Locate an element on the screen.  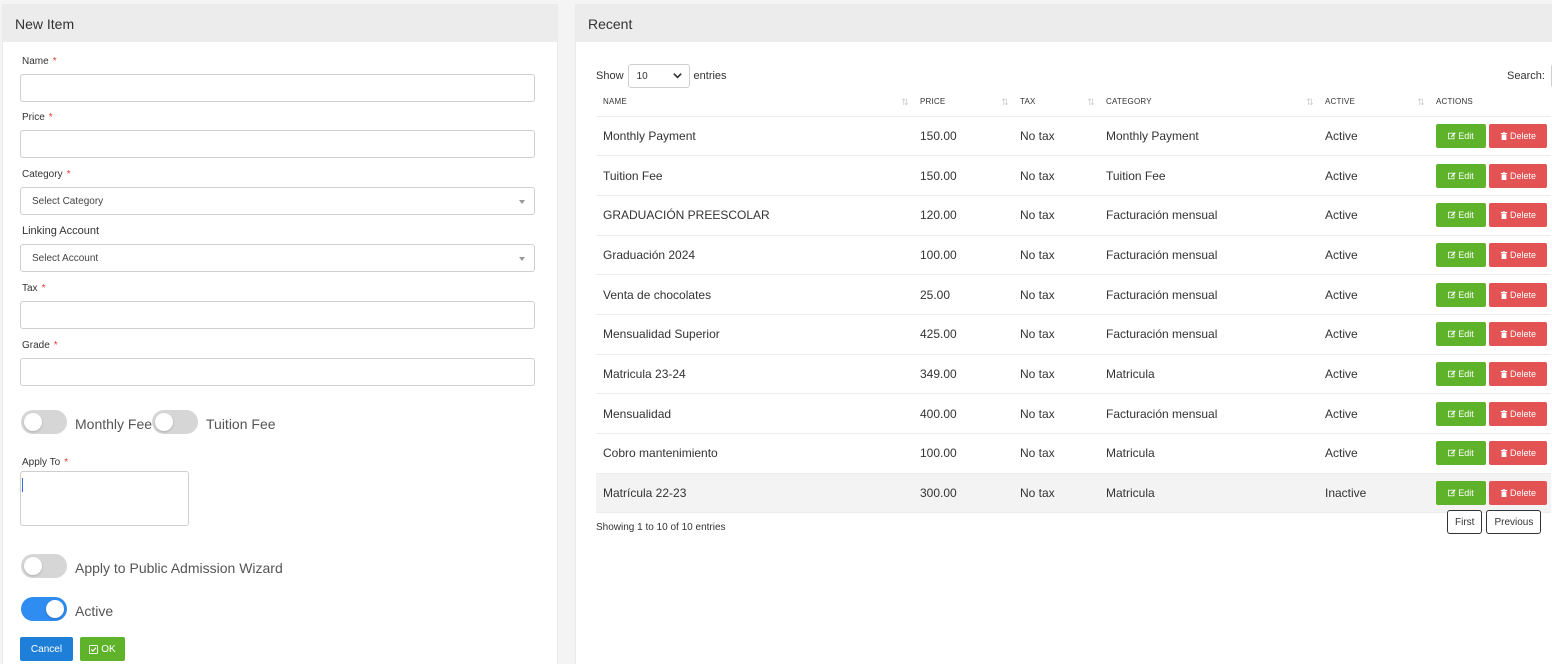
first-page-button: First is located at coordinates (1465, 522).